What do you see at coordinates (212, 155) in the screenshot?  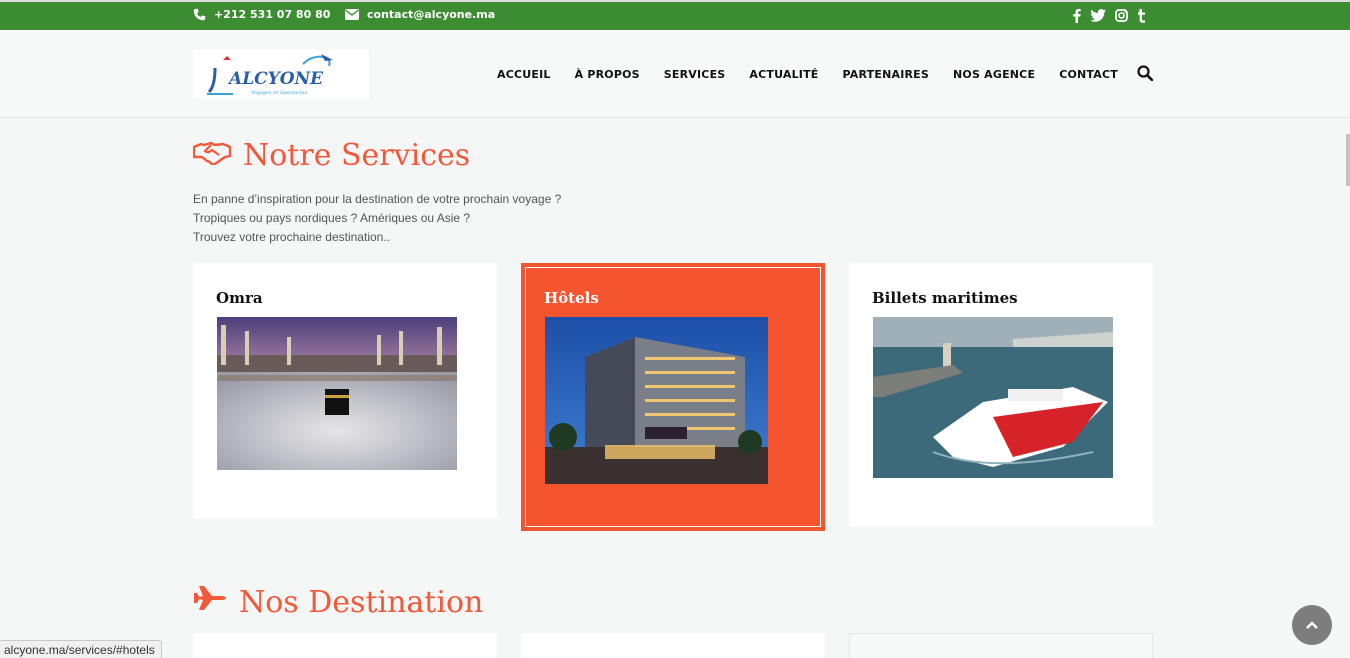 I see `handshake-icon` at bounding box center [212, 155].